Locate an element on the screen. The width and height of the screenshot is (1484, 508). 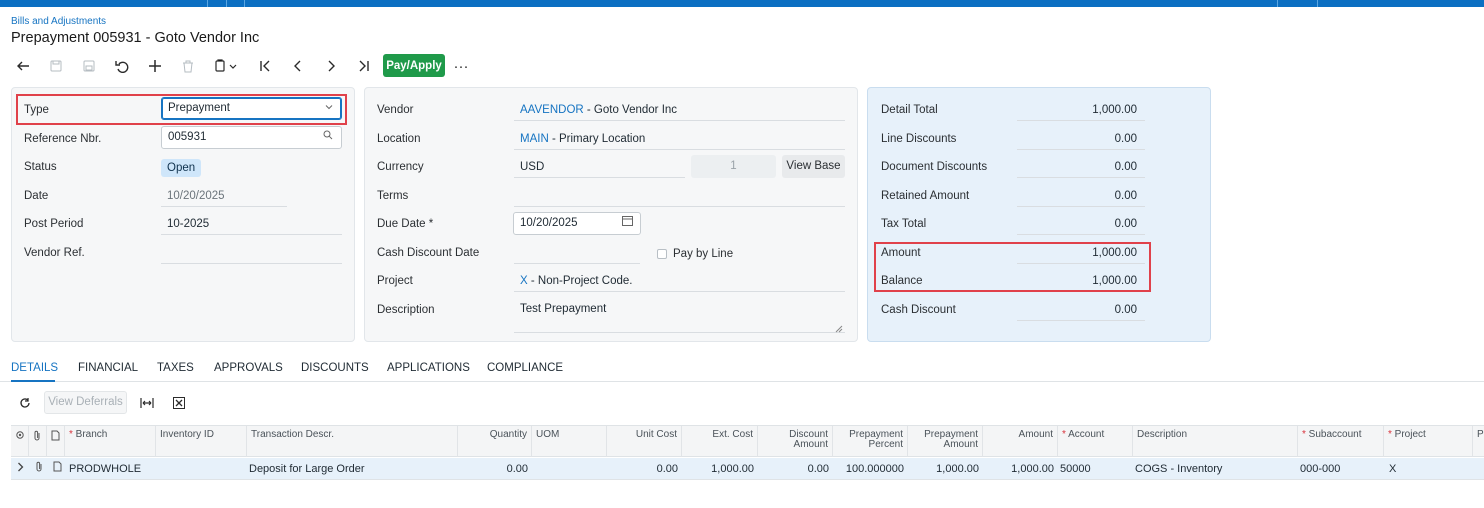
column-header-prepayment-percent: Prepayment Percent is located at coordinates (870, 441).